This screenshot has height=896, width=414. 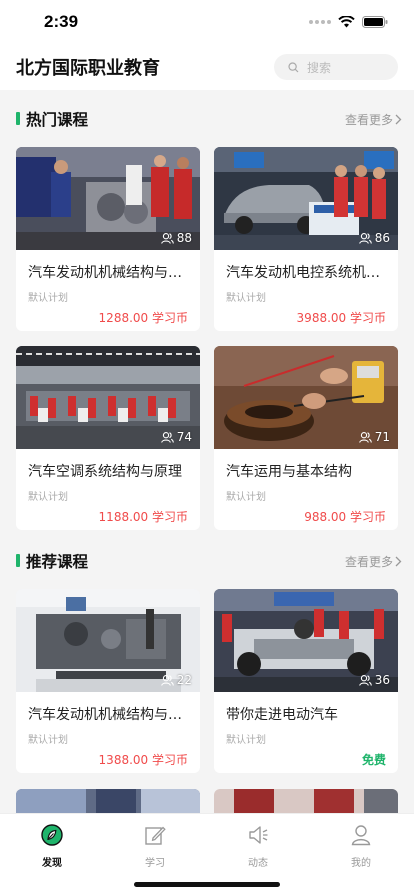 I want to click on course-card: 88 汽车发动机机械结构与… 默认计划 1288.00 学习币, so click(x=108, y=239).